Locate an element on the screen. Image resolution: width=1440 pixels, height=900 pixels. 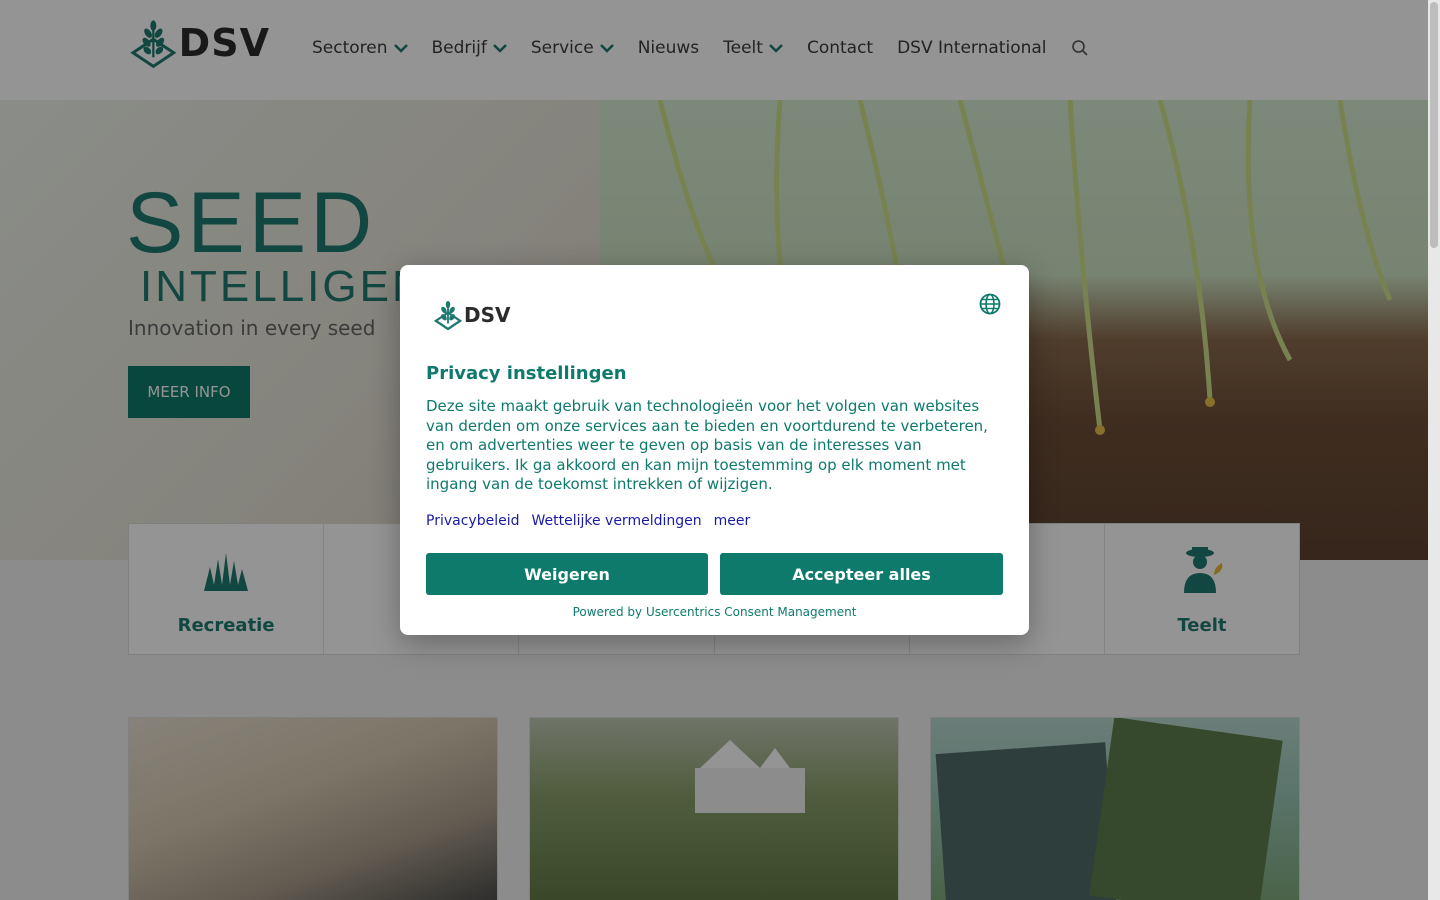
accept-all-button: Accepteer alles is located at coordinates (861, 574).